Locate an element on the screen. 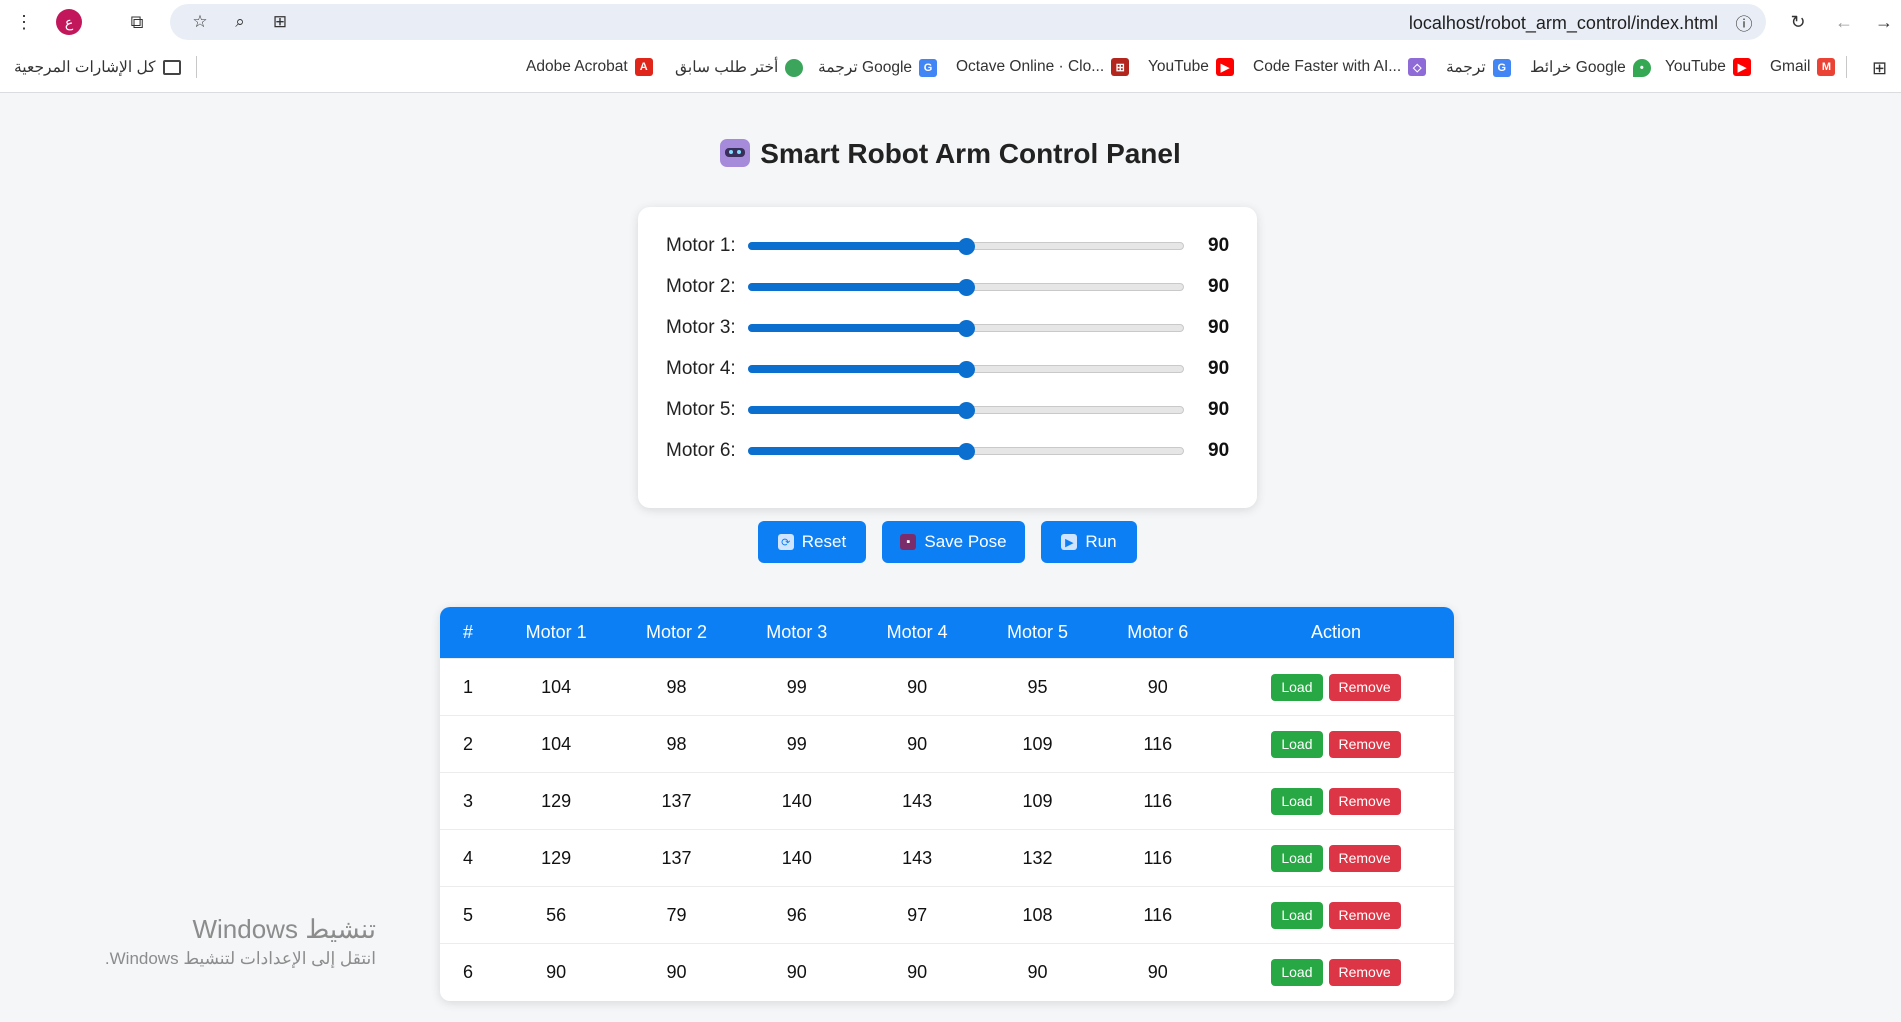  run-button-label: Run is located at coordinates (1101, 541).